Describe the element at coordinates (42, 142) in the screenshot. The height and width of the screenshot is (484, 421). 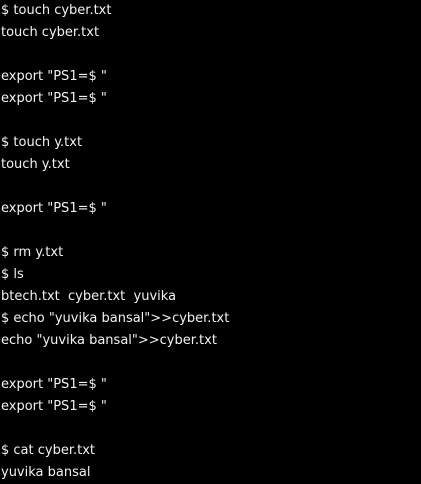
I see `terminal-line: $ touch y.txt` at that location.